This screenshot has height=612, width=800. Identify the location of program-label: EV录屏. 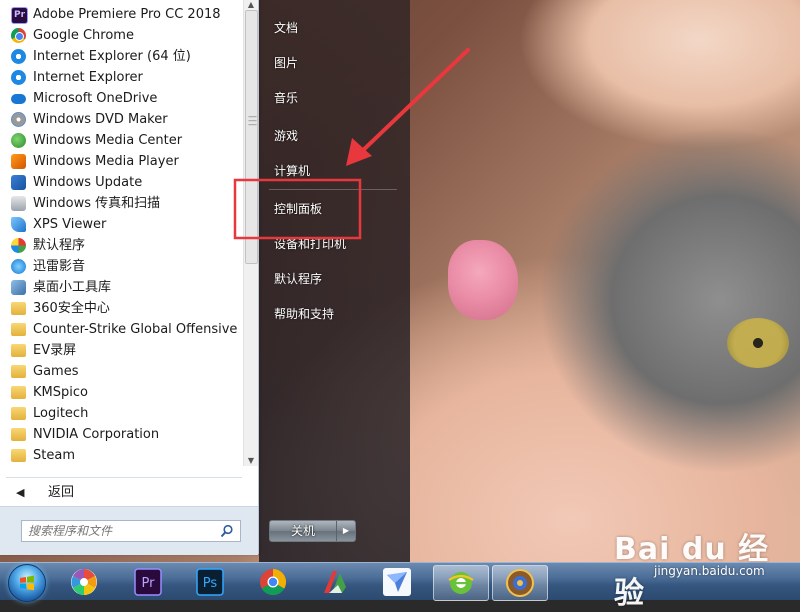
(55, 350).